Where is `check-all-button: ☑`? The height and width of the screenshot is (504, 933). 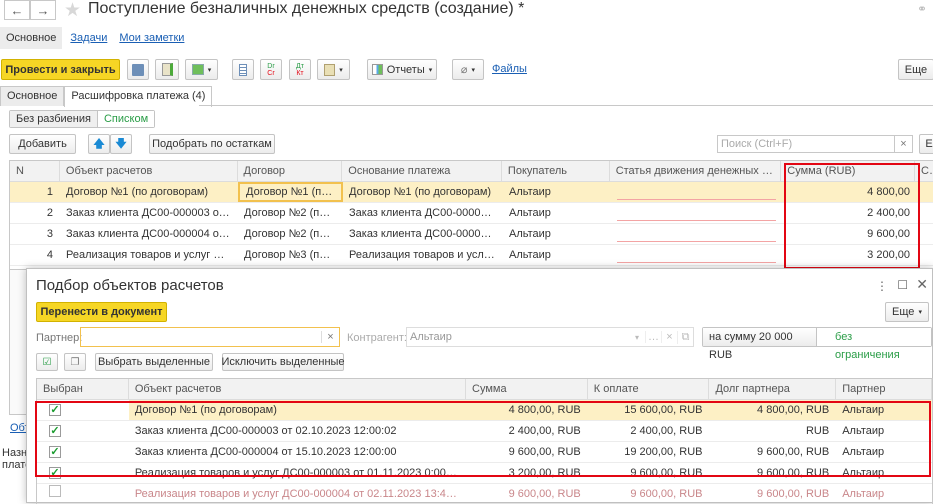
check-all-button: ☑ is located at coordinates (47, 362).